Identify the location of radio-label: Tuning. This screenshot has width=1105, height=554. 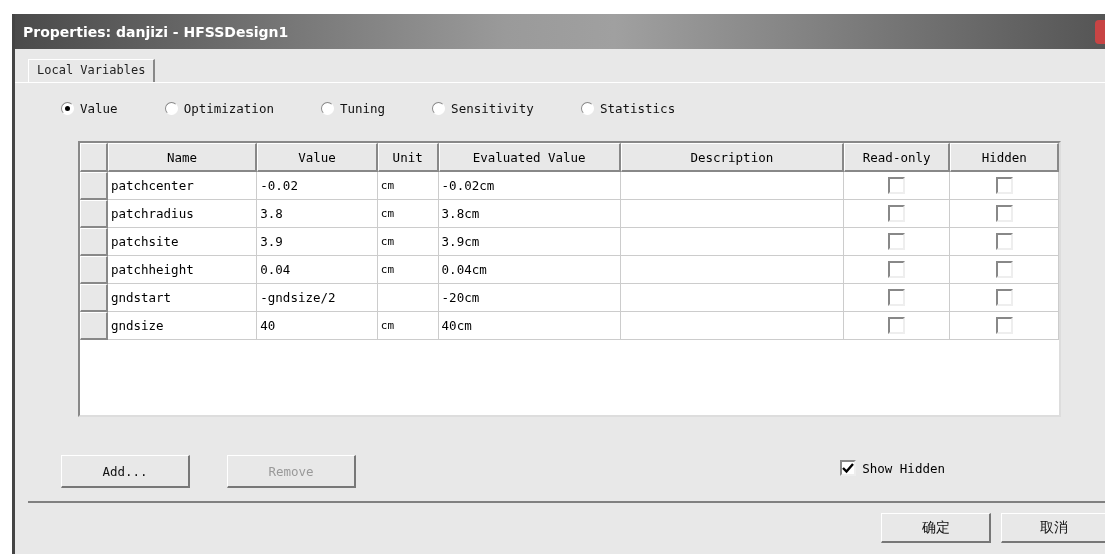
(362, 108).